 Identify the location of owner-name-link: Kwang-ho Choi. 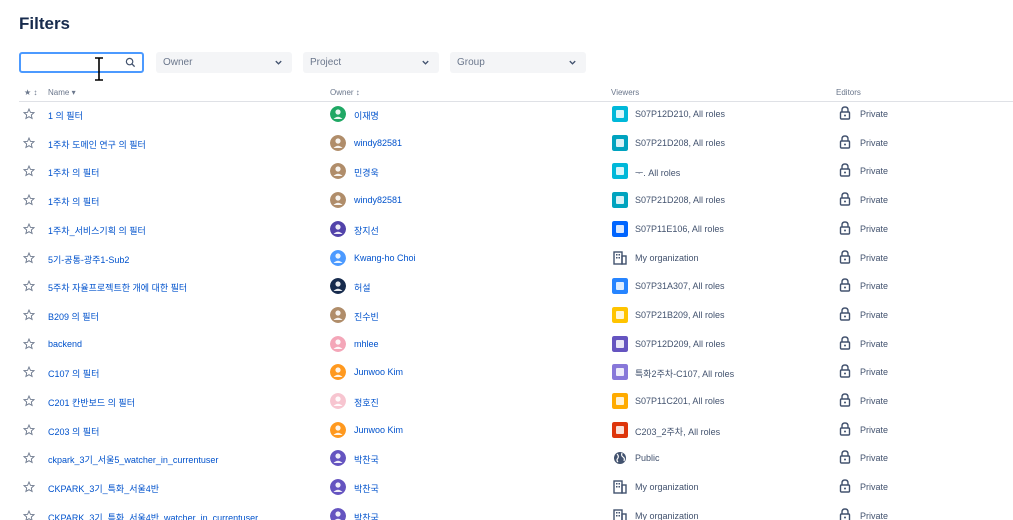
(385, 258).